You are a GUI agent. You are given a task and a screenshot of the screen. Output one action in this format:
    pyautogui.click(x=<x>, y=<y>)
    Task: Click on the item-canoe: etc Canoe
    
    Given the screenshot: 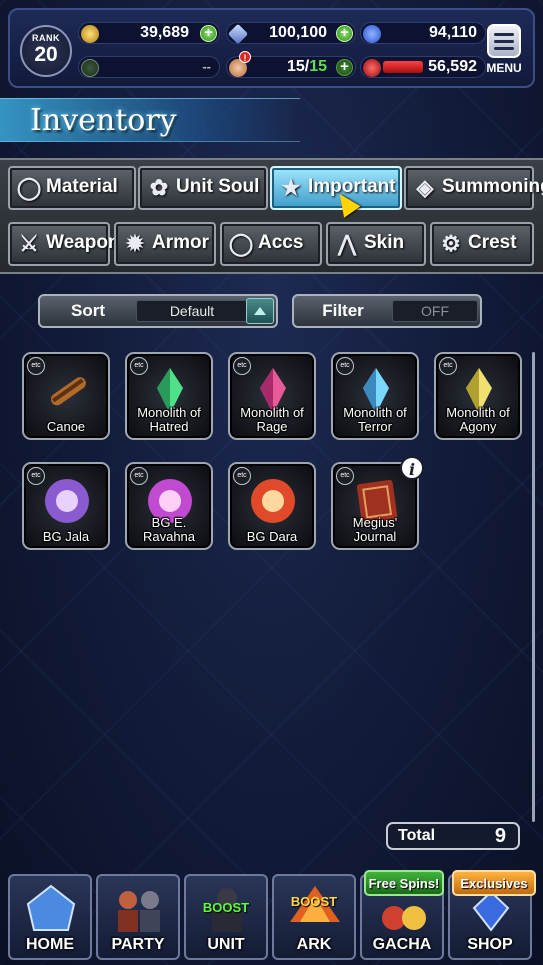 What is the action you would take?
    pyautogui.click(x=66, y=396)
    